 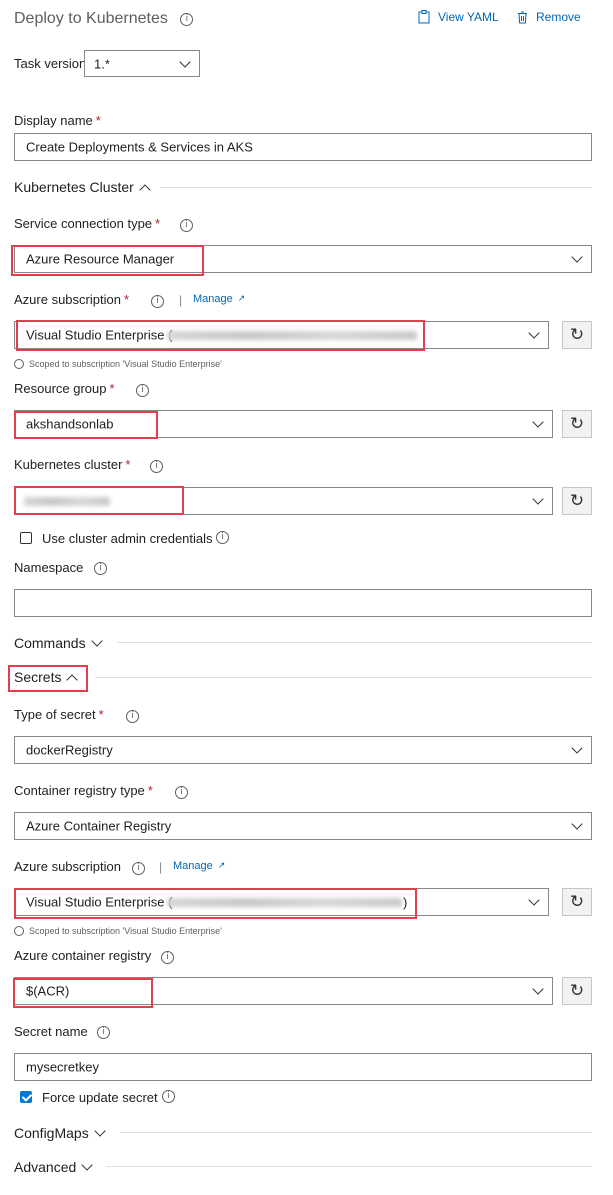 What do you see at coordinates (87, 223) in the screenshot?
I see `service-connection-type-label: Service connection type *` at bounding box center [87, 223].